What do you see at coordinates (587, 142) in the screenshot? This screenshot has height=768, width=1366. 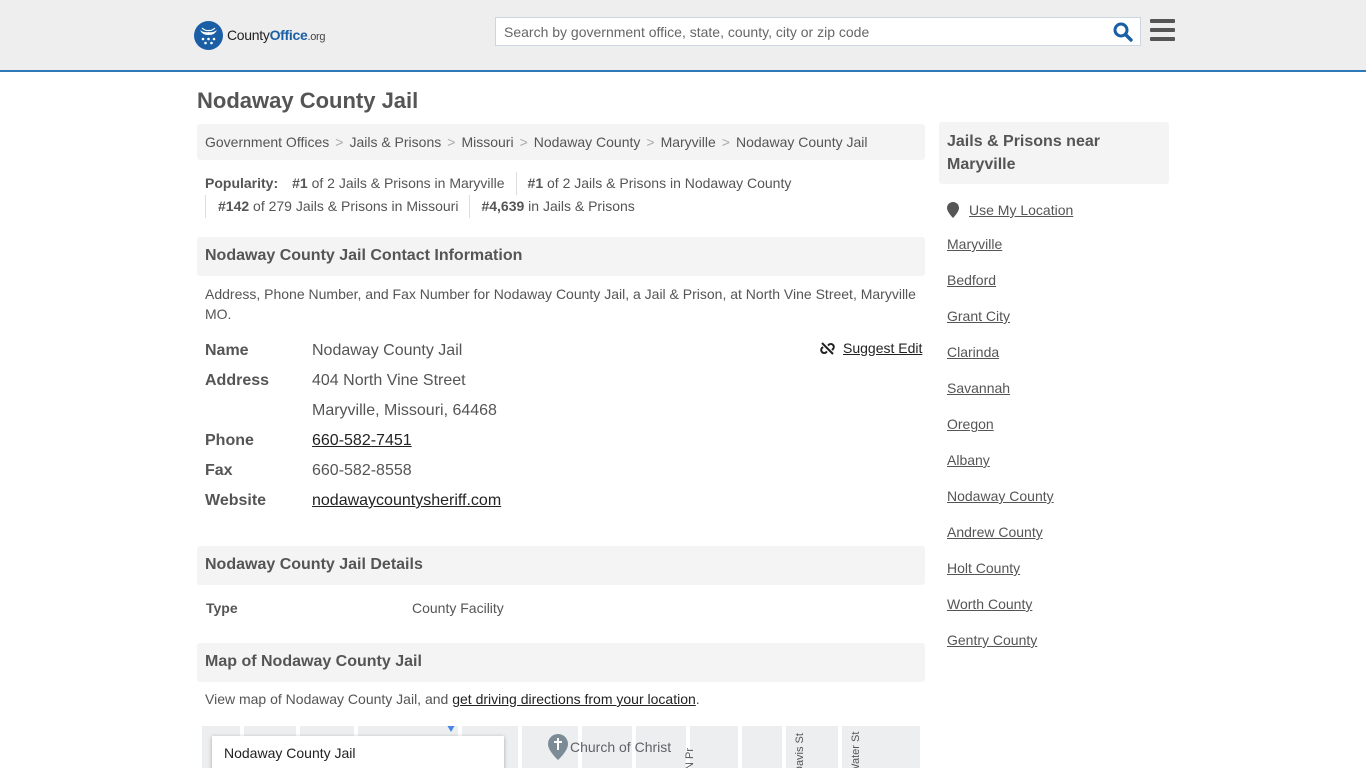 I see `breadcrumb-nodaway-county: Nodaway County` at bounding box center [587, 142].